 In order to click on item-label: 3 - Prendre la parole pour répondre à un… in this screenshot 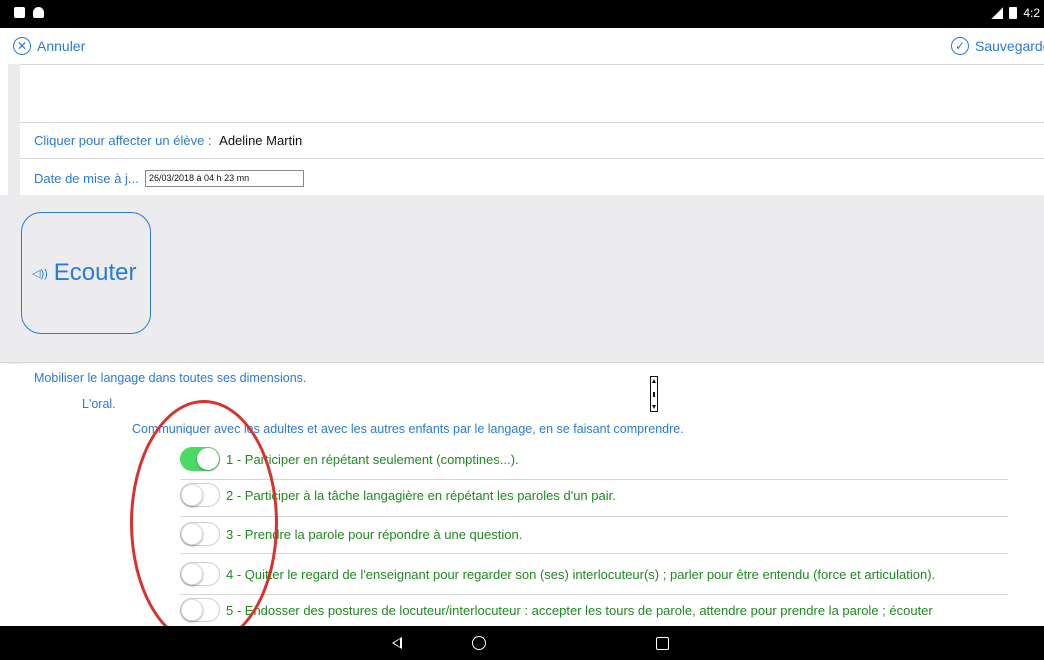, I will do `click(374, 534)`.